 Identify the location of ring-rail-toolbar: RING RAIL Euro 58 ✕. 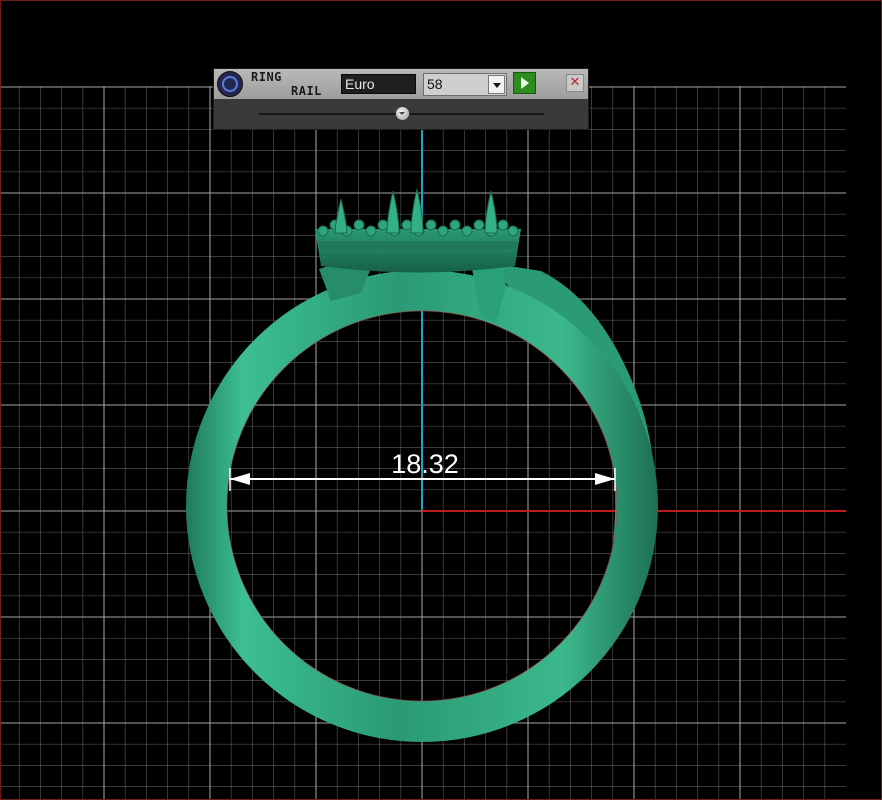
(401, 99).